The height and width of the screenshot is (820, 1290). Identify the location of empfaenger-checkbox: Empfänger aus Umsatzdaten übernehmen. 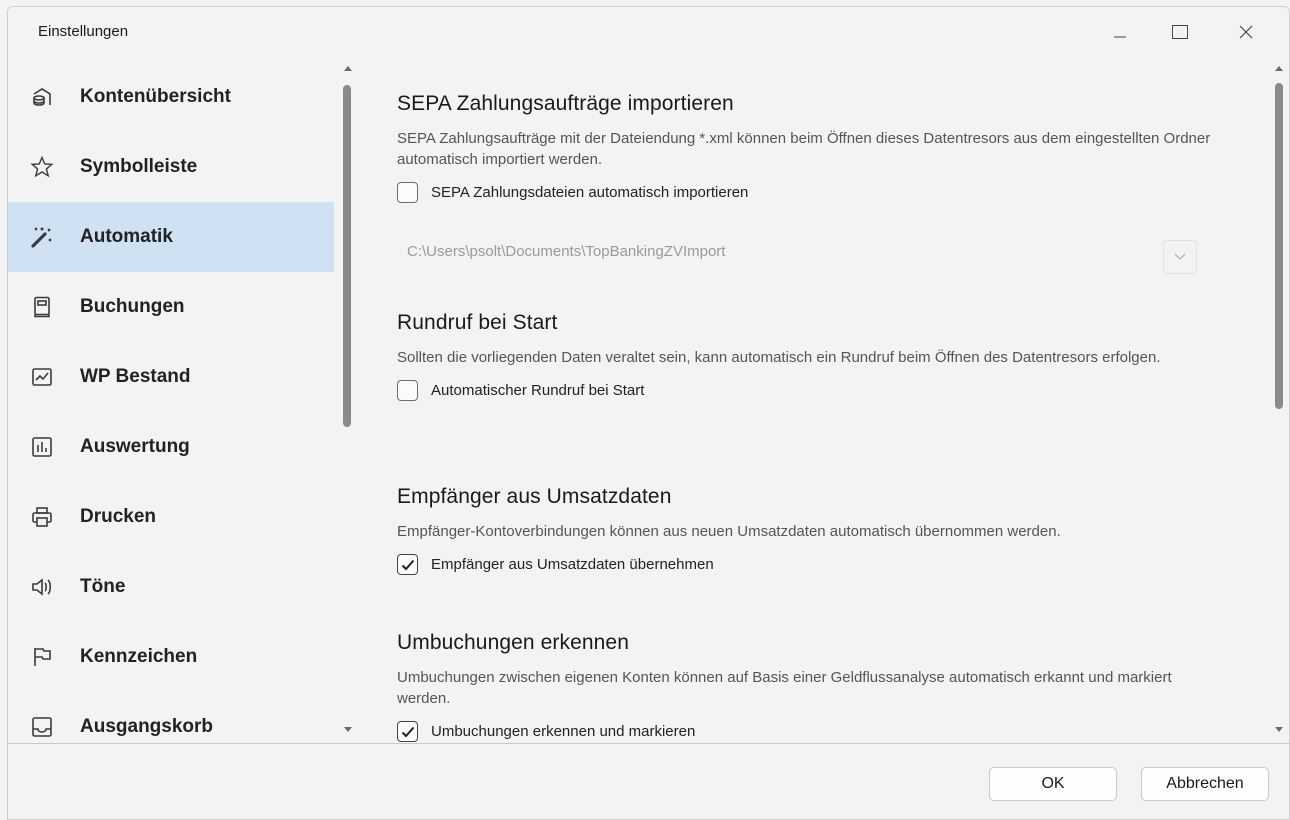
(822, 564).